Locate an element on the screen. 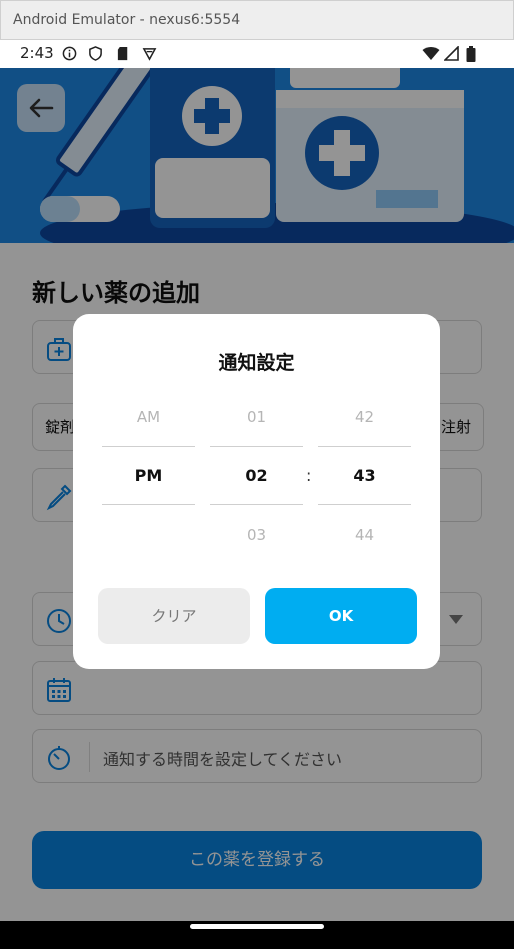 The height and width of the screenshot is (949, 514). minute-above: 42 is located at coordinates (364, 417).